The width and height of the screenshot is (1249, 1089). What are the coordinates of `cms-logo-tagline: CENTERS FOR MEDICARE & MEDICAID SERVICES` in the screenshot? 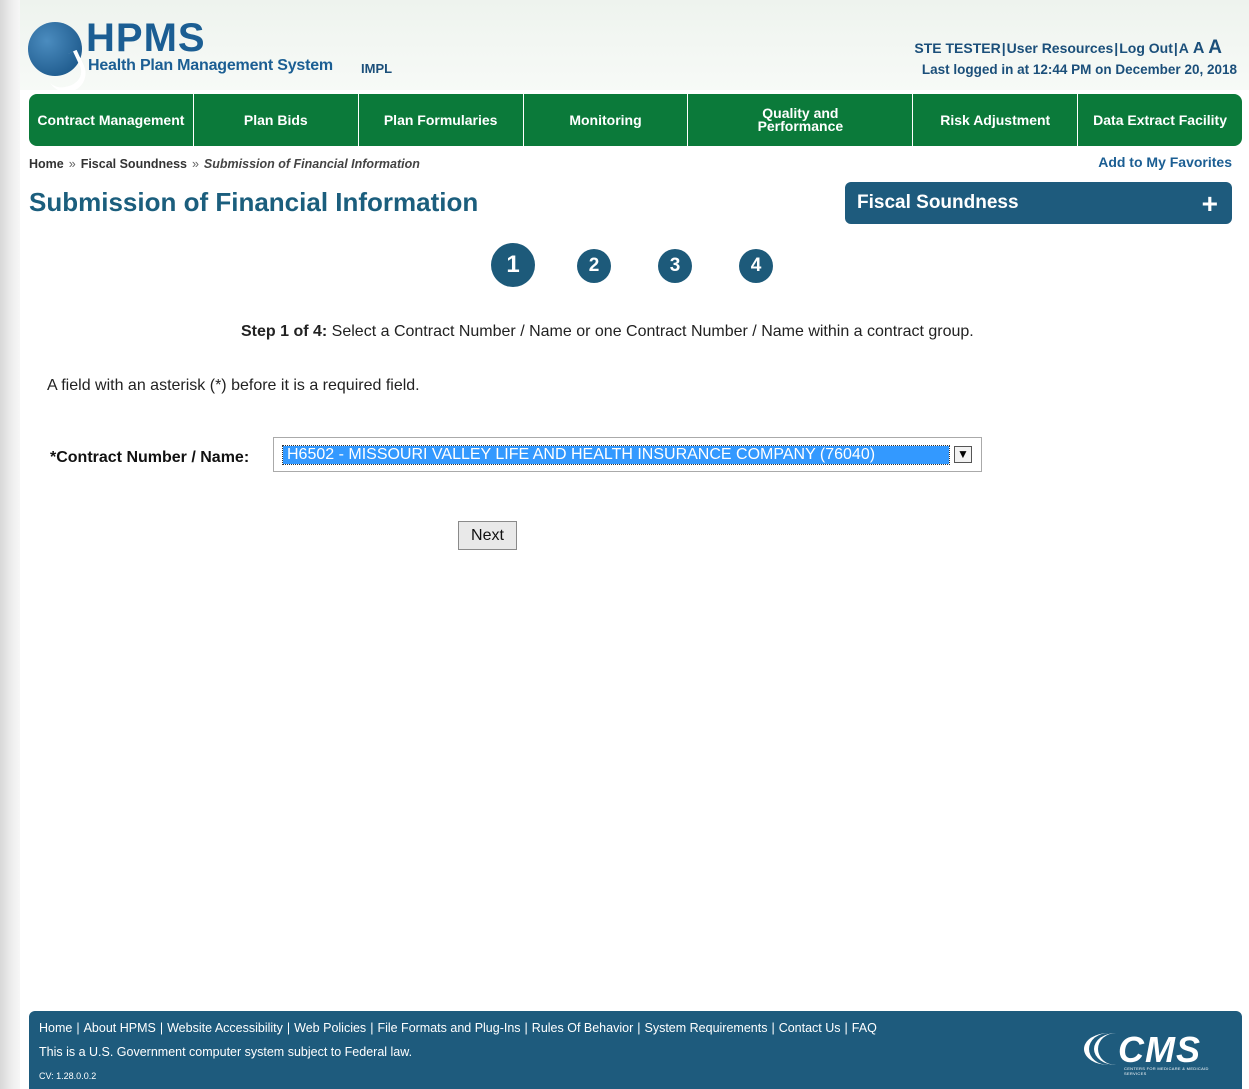 It's located at (1166, 1071).